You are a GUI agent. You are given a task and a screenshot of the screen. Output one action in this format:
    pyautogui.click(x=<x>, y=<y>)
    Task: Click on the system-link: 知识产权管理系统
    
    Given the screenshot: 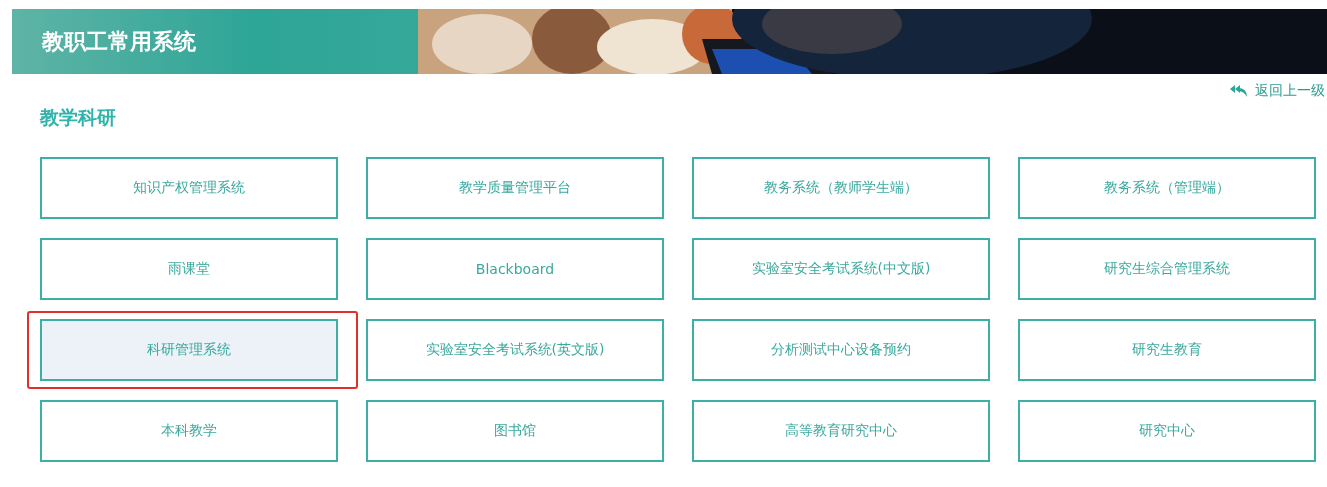 What is the action you would take?
    pyautogui.click(x=189, y=188)
    